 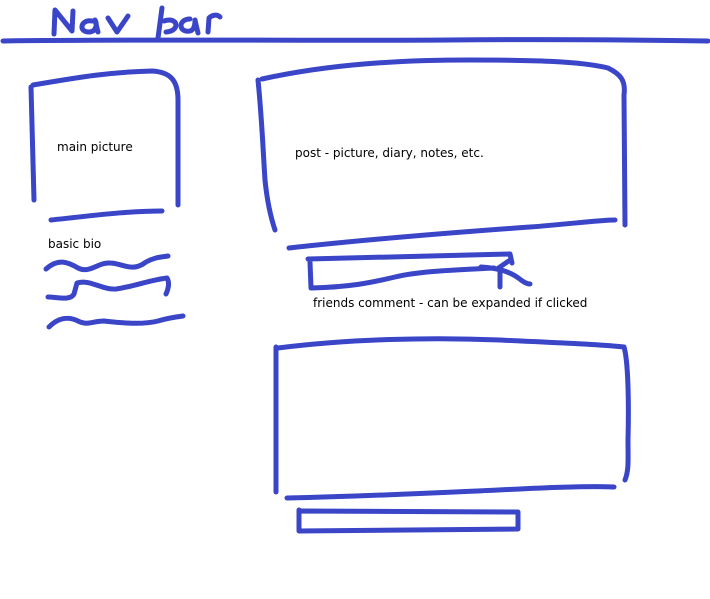 I want to click on nav-bar-divider, so click(x=355, y=40).